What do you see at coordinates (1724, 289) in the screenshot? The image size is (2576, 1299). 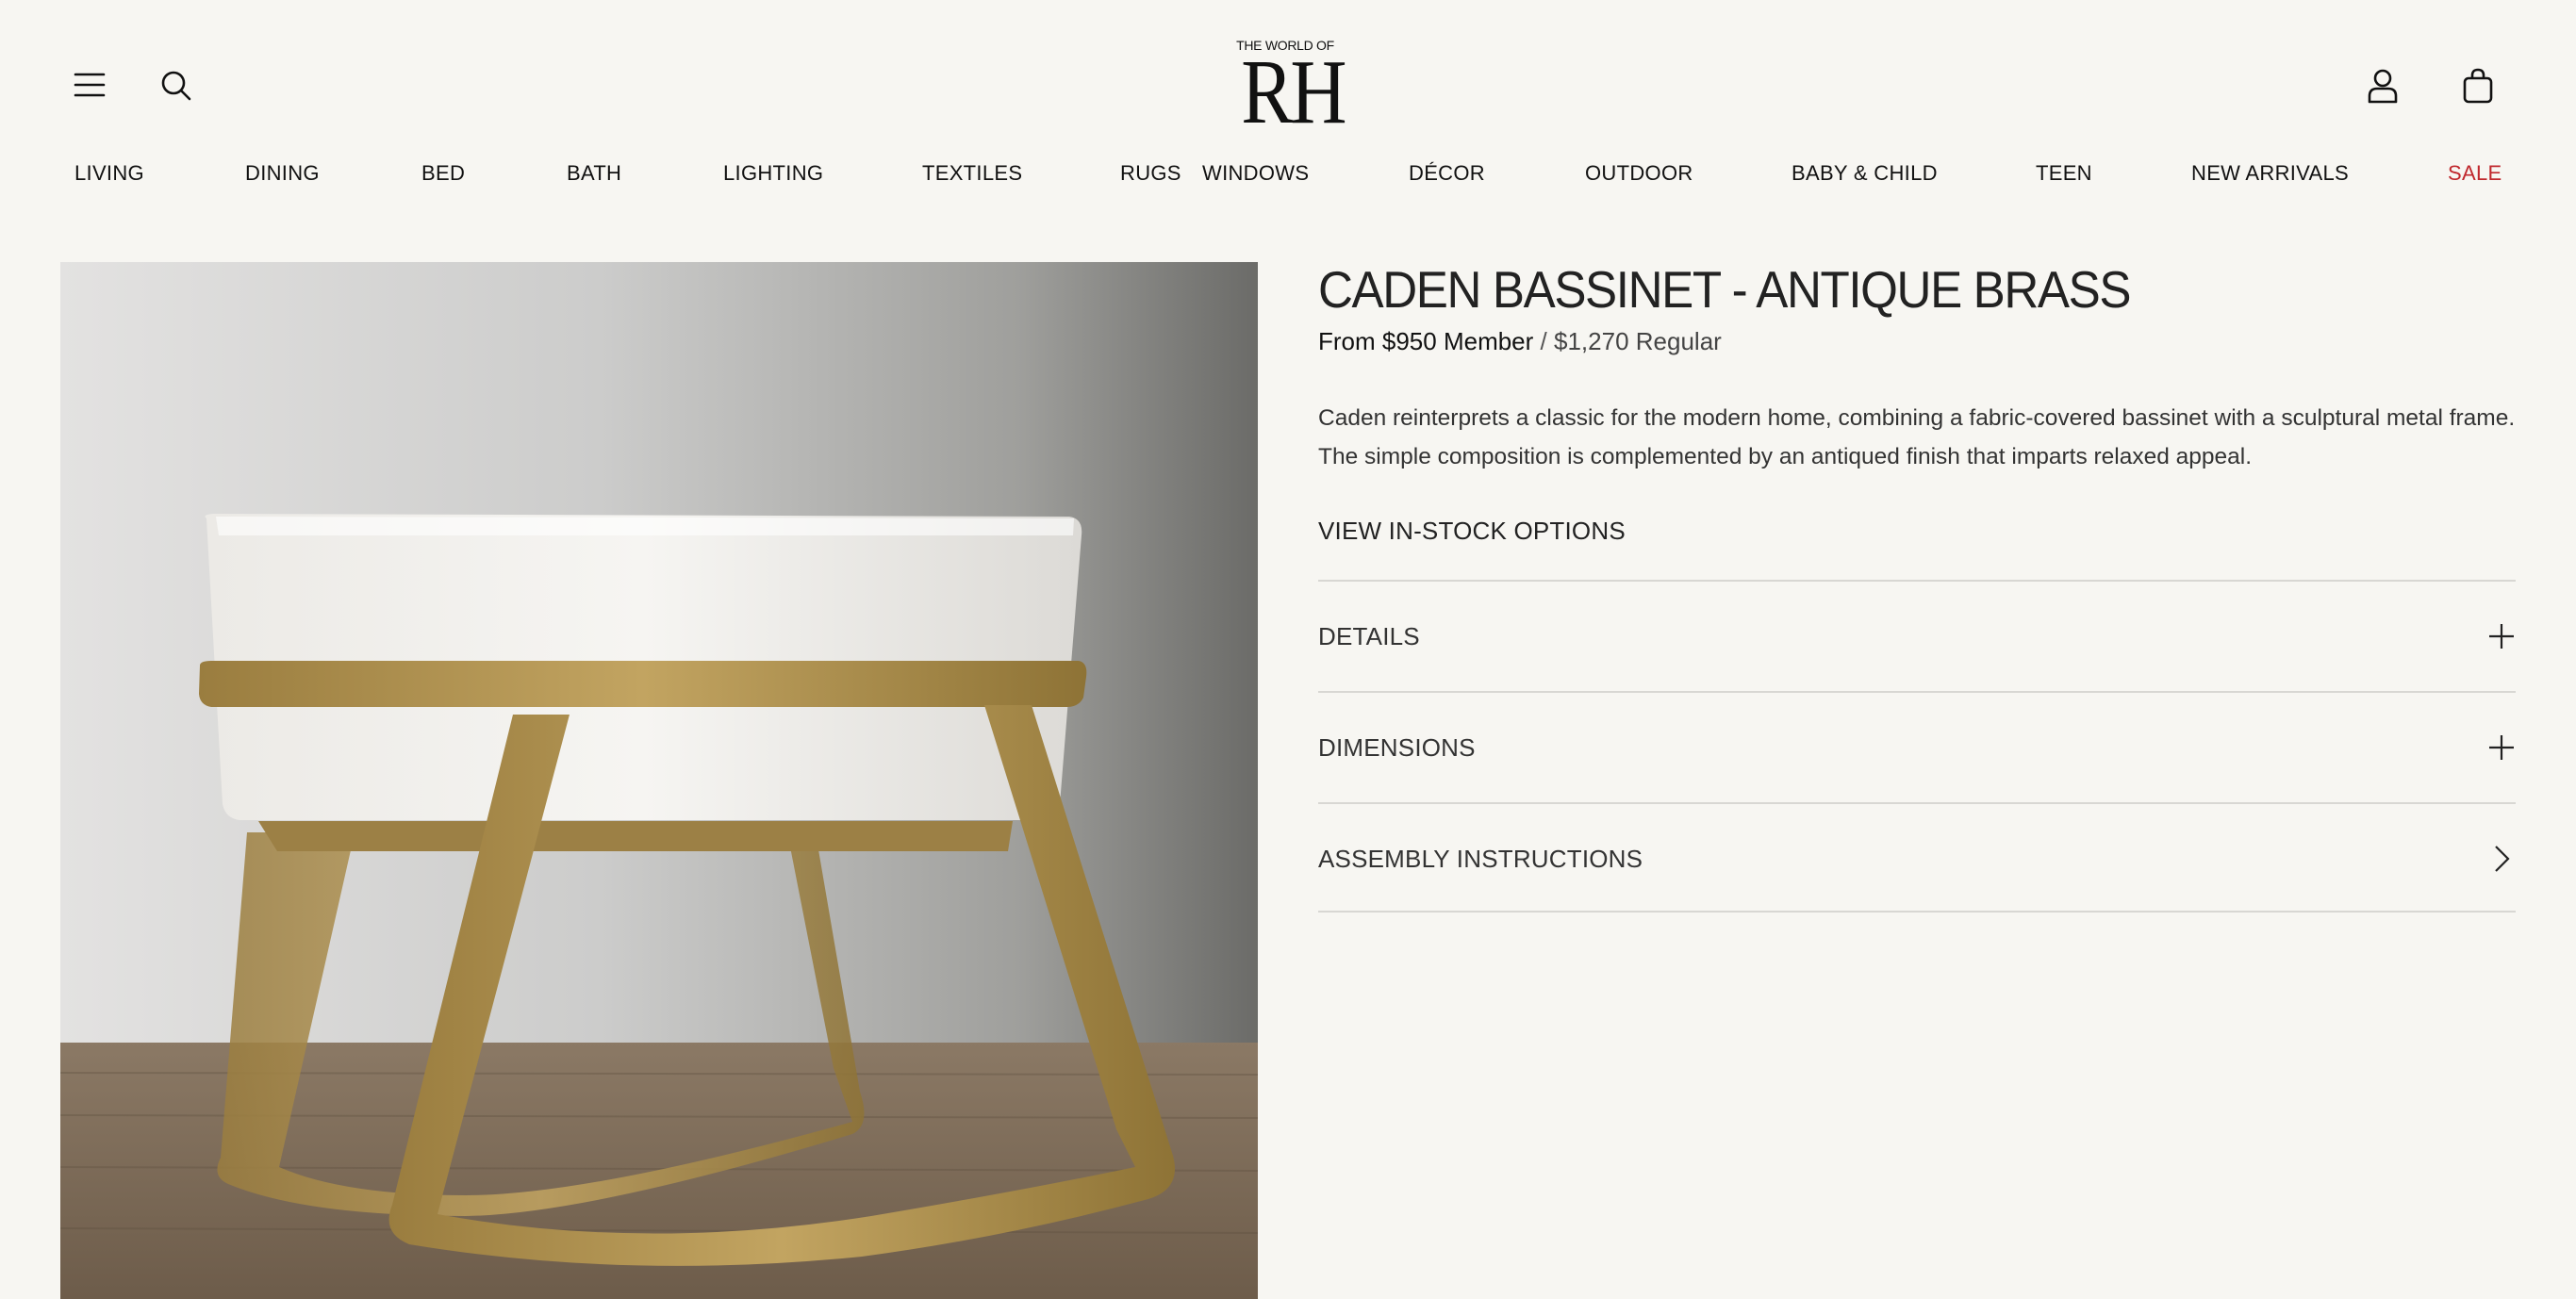 I see `product-title: CADEN BASSINET - ANTIQUE BRASS` at bounding box center [1724, 289].